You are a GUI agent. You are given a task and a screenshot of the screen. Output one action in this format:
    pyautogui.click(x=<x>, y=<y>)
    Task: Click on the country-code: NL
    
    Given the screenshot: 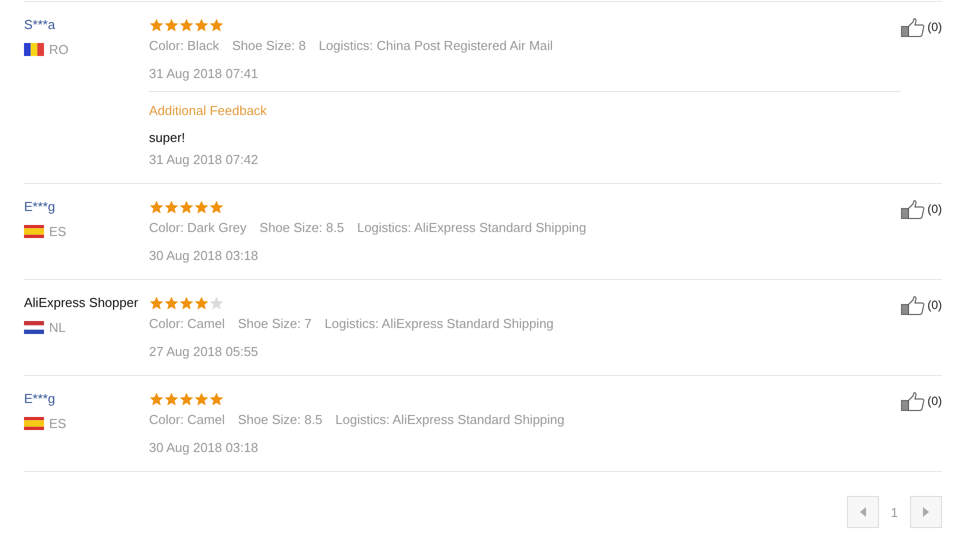 What is the action you would take?
    pyautogui.click(x=57, y=327)
    